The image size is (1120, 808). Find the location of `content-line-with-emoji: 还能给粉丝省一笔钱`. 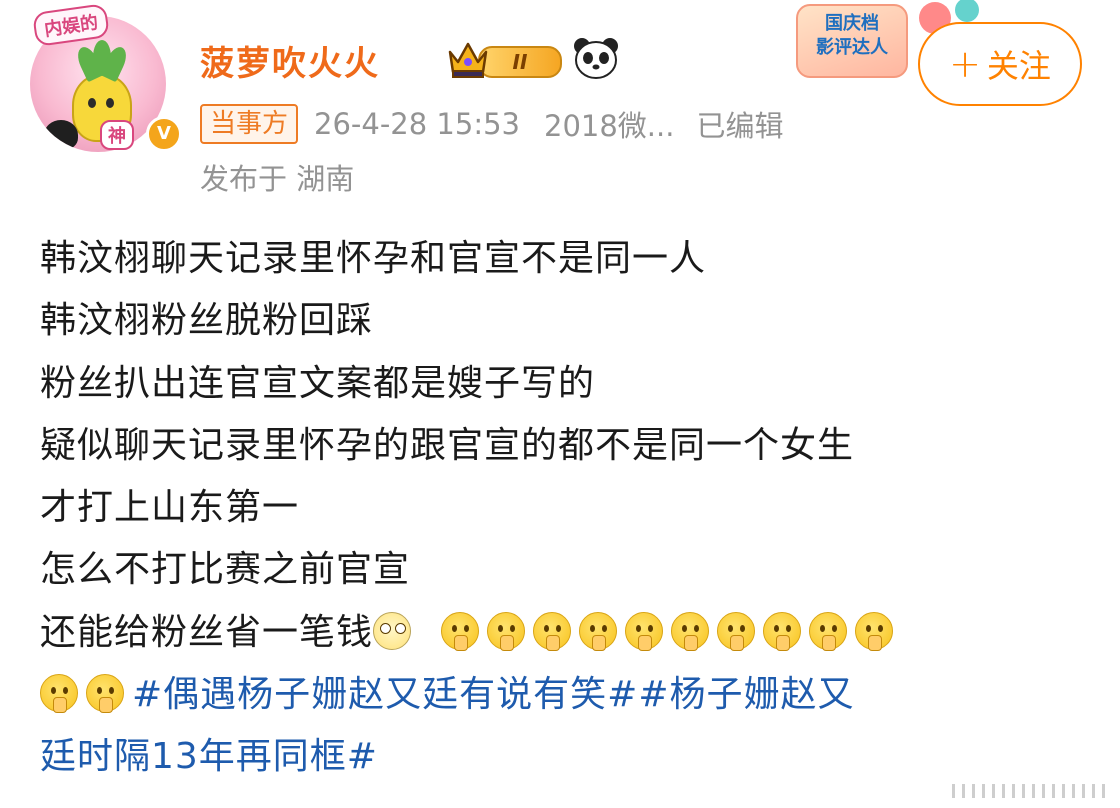

content-line-with-emoji: 还能给粉丝省一笔钱 is located at coordinates (565, 633).